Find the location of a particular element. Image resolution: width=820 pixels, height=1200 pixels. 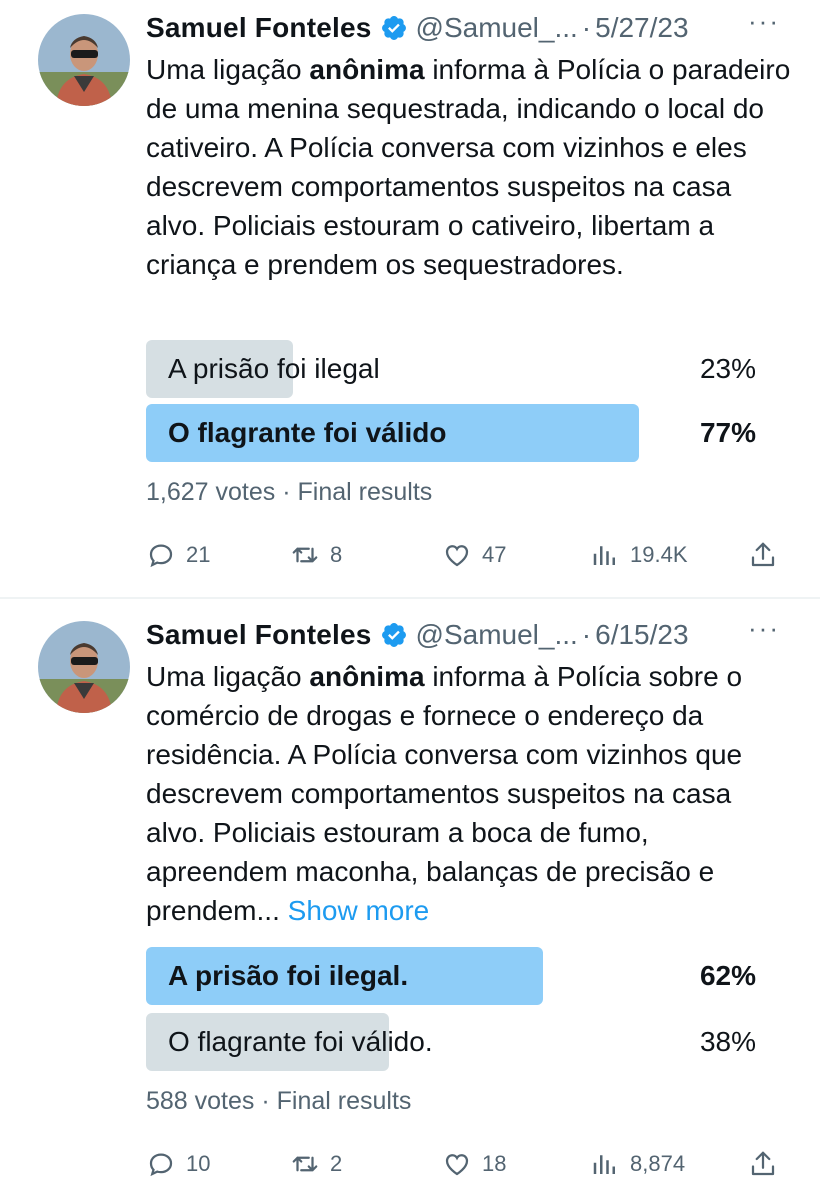

reply-count: 21 is located at coordinates (198, 554).